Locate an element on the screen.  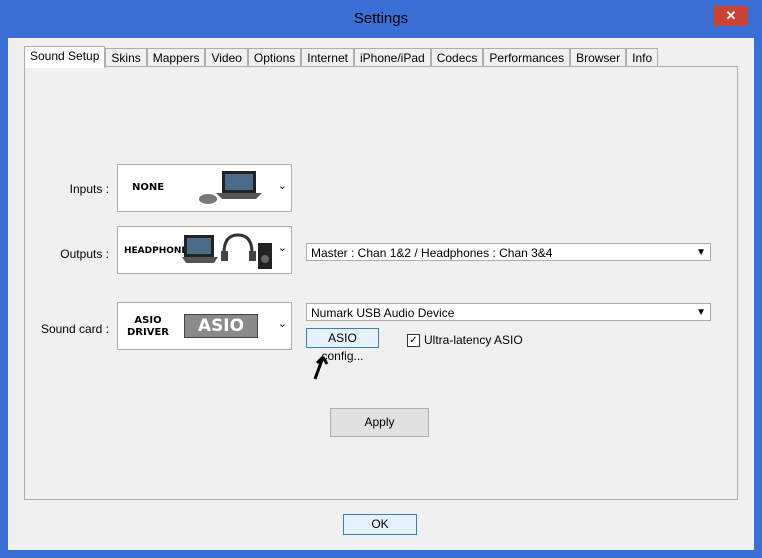
asio-logo: ASIO is located at coordinates (221, 326).